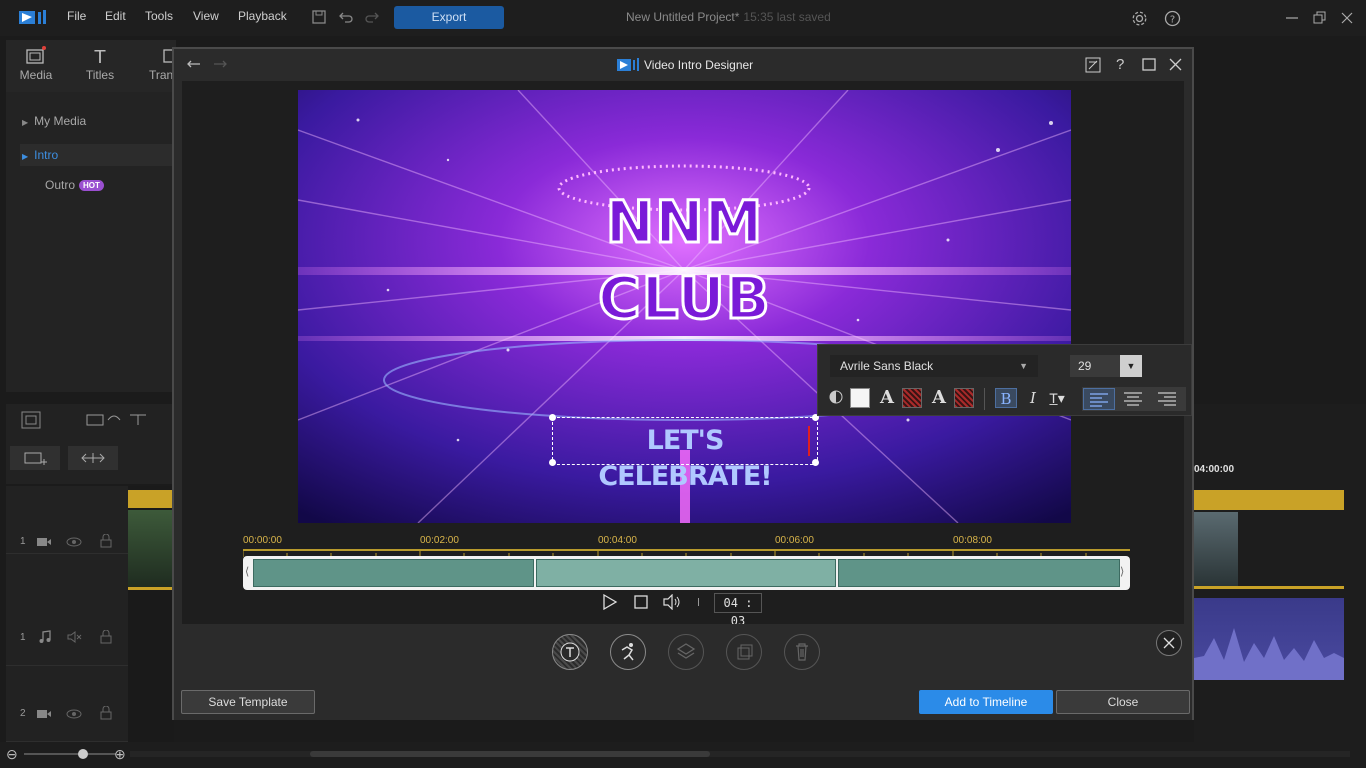 The height and width of the screenshot is (768, 1366). What do you see at coordinates (887, 366) in the screenshot?
I see `font-family-value: Avrile Sans Black` at bounding box center [887, 366].